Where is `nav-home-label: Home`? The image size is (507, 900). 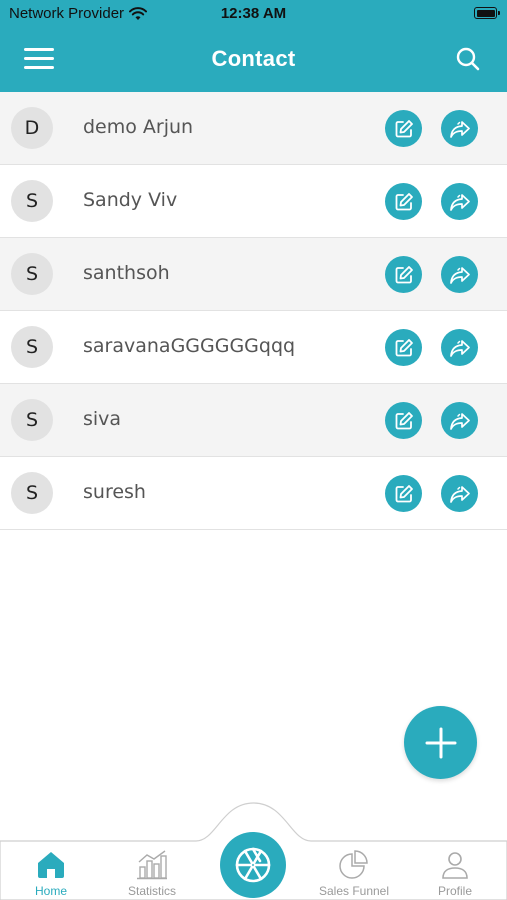
nav-home-label: Home is located at coordinates (50, 891).